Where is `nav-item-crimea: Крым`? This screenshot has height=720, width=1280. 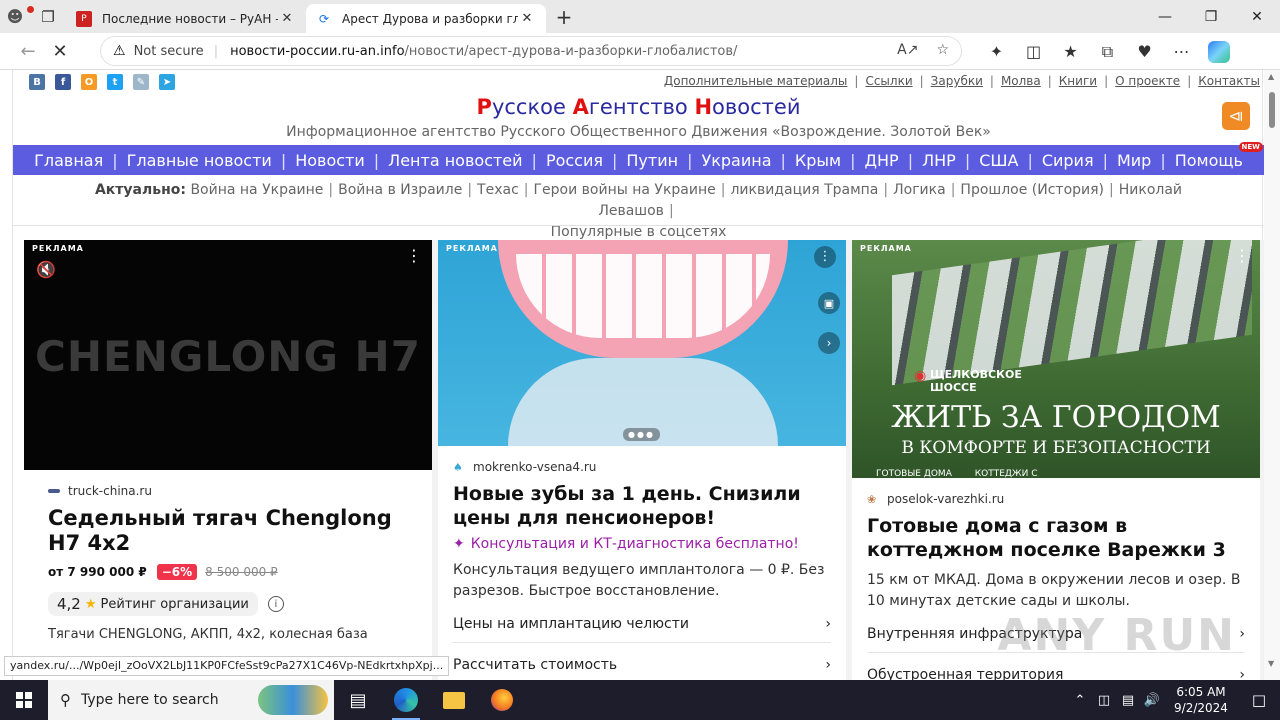
nav-item-crimea: Крым is located at coordinates (818, 160).